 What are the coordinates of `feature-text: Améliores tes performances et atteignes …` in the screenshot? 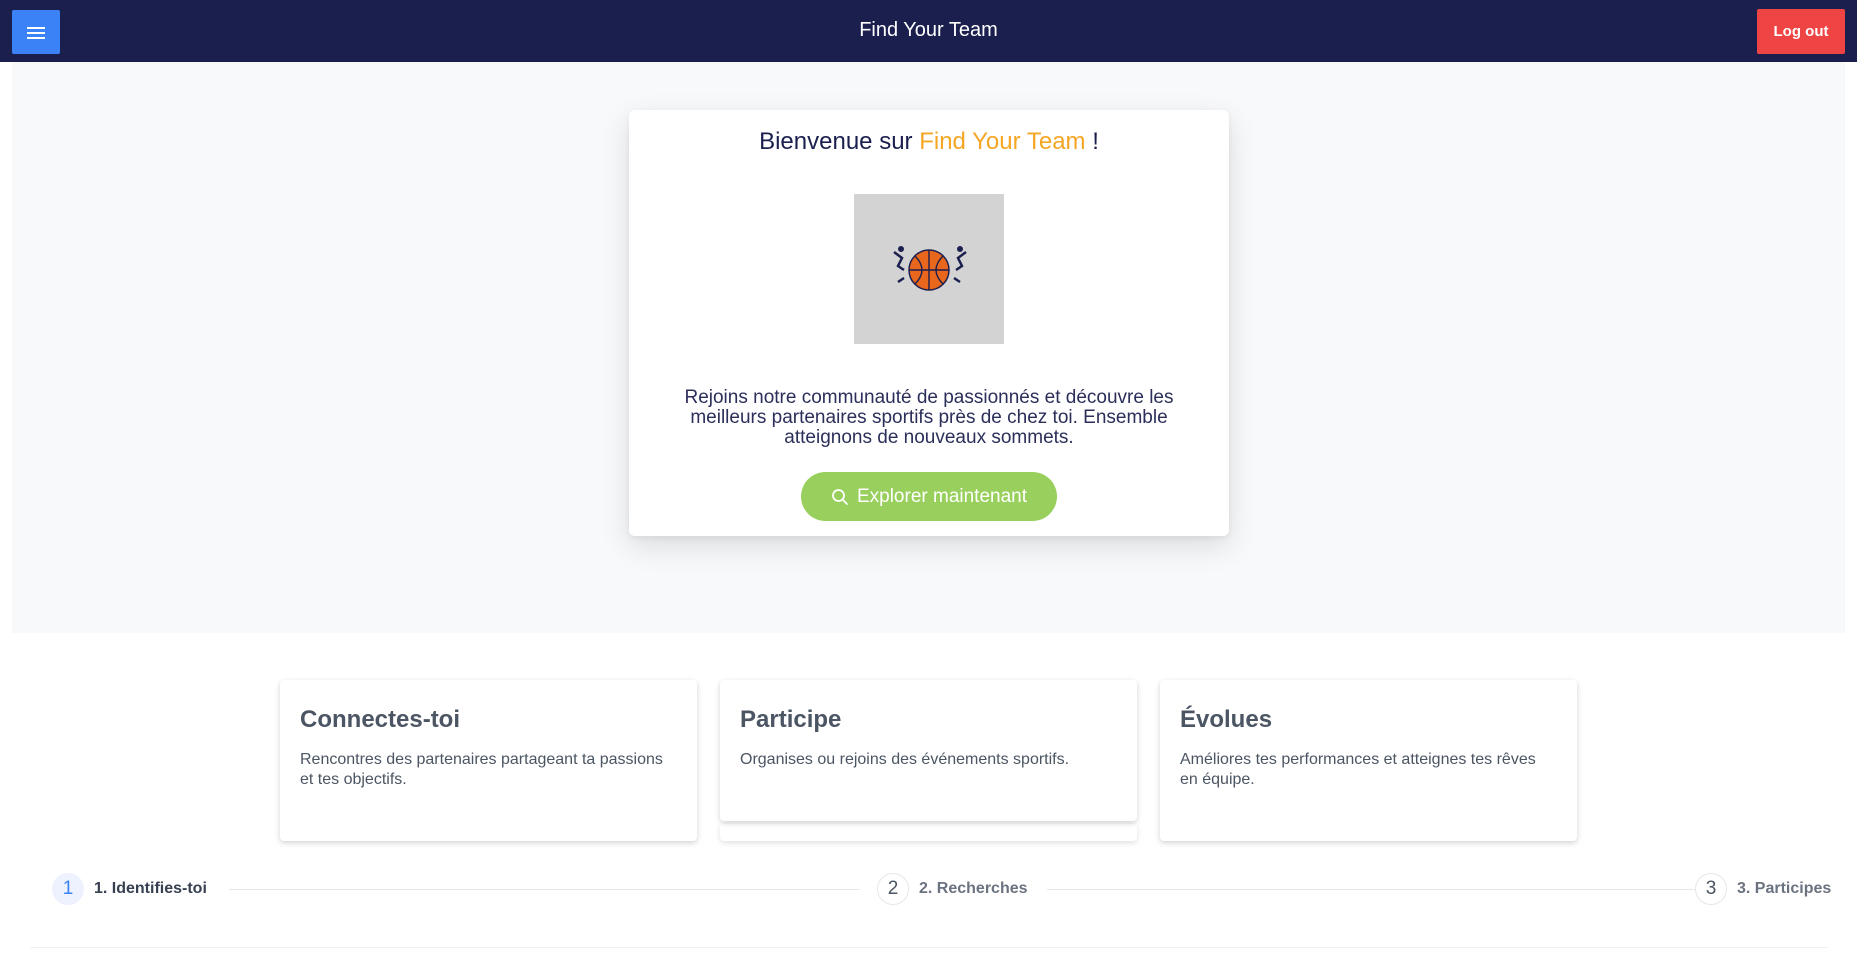 It's located at (1358, 769).